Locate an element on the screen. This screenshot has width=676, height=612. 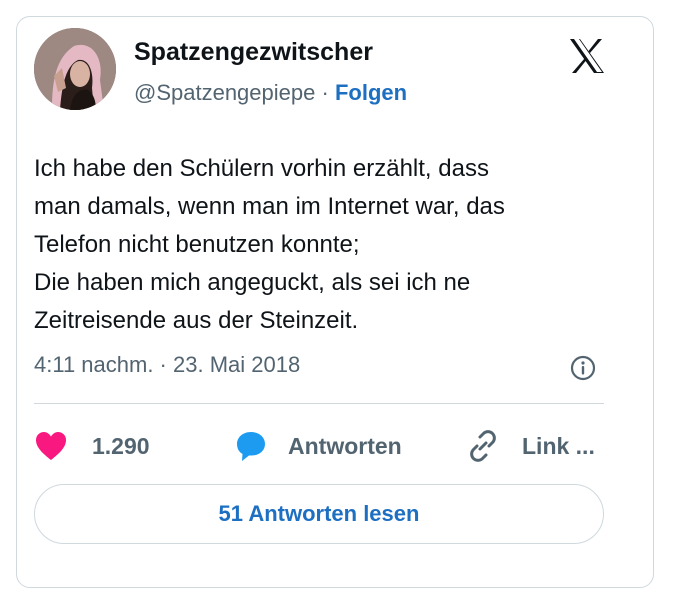
tweet-text-line: Telefon nicht benutzen konnte; is located at coordinates (197, 244).